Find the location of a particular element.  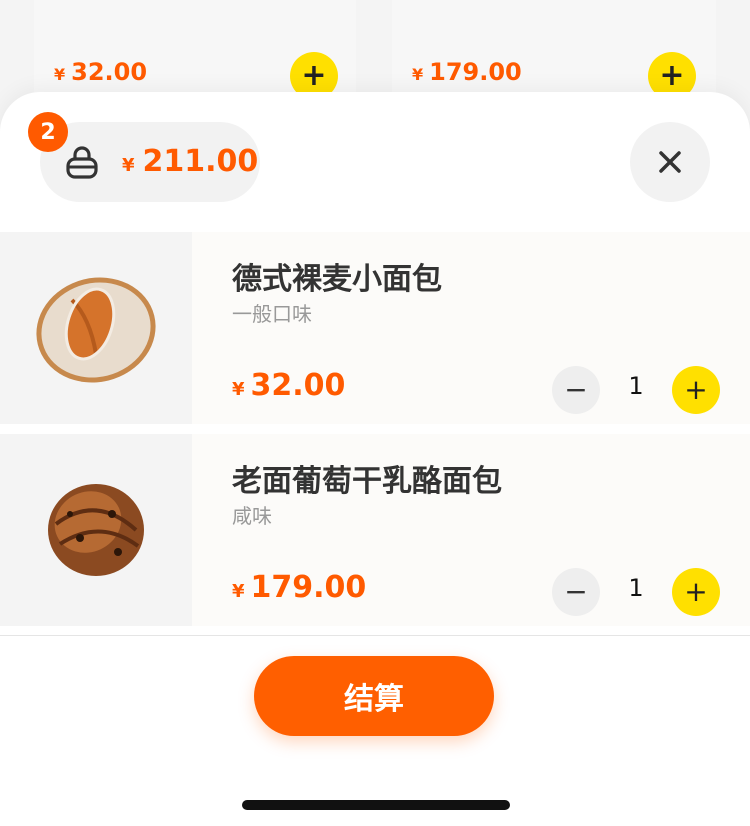

item-price: ¥ 179.00 is located at coordinates (299, 587).